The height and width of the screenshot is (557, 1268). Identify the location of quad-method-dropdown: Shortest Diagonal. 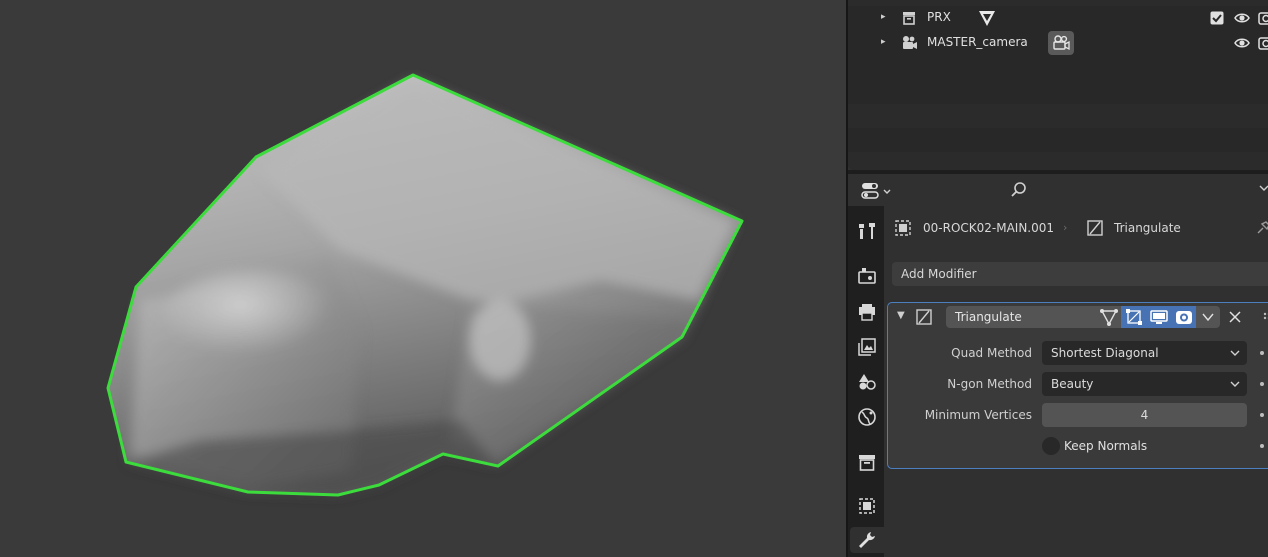
(1144, 353).